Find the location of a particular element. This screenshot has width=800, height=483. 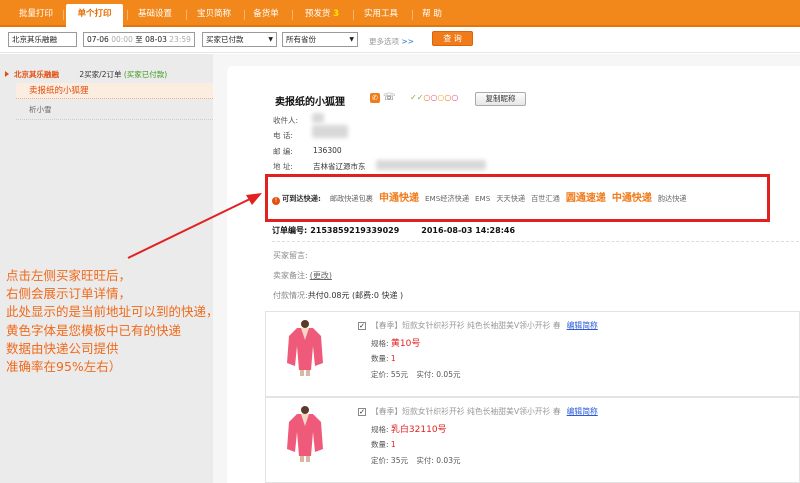

zip-value: 136300 is located at coordinates (327, 150).